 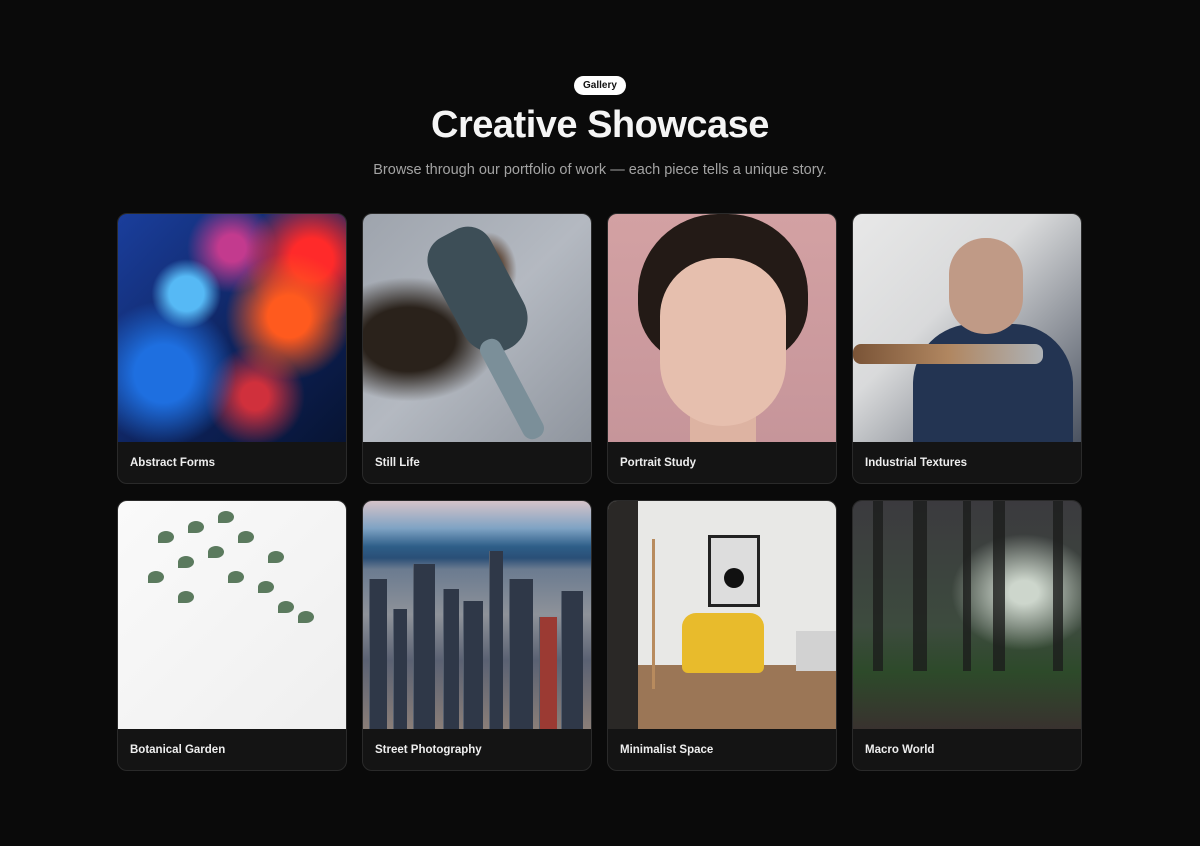 I want to click on gallery-card-title: Minimalist Space, so click(x=667, y=749).